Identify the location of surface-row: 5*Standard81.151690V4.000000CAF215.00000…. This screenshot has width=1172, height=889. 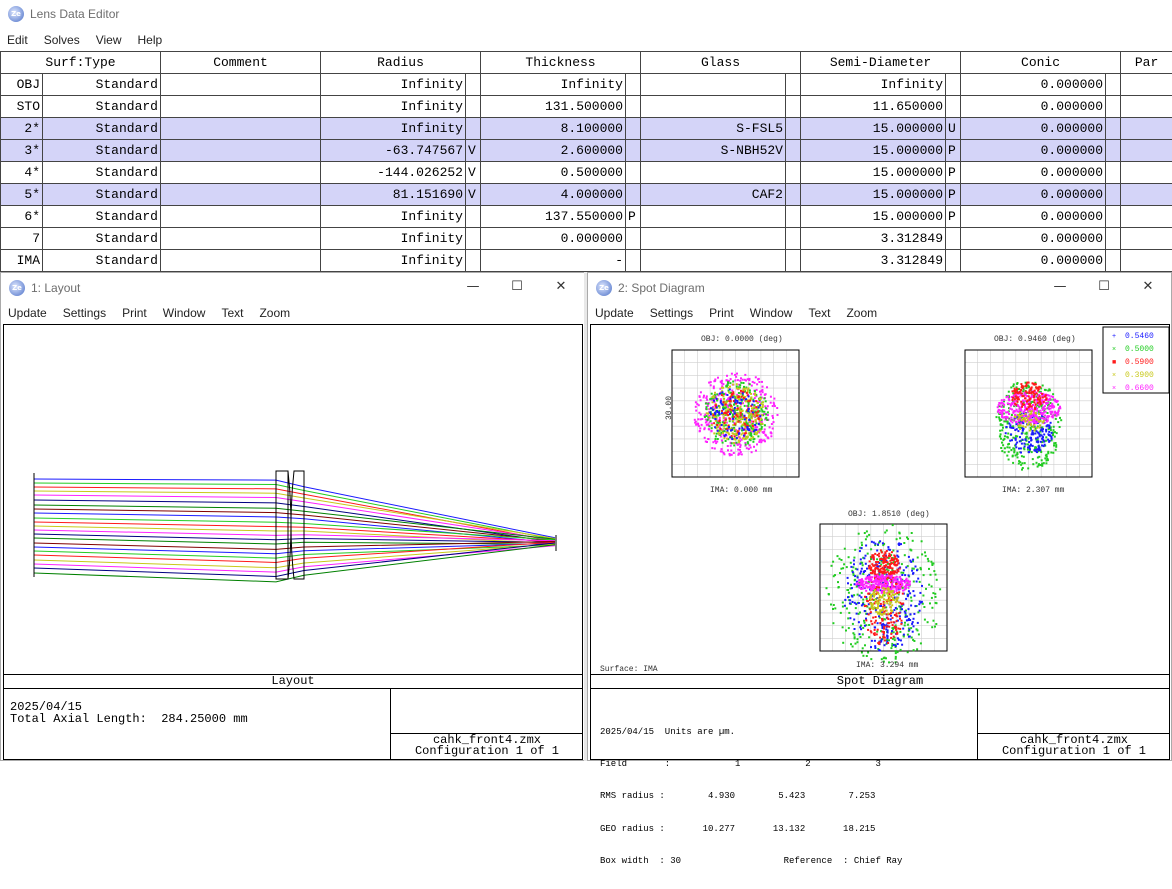
(586, 195).